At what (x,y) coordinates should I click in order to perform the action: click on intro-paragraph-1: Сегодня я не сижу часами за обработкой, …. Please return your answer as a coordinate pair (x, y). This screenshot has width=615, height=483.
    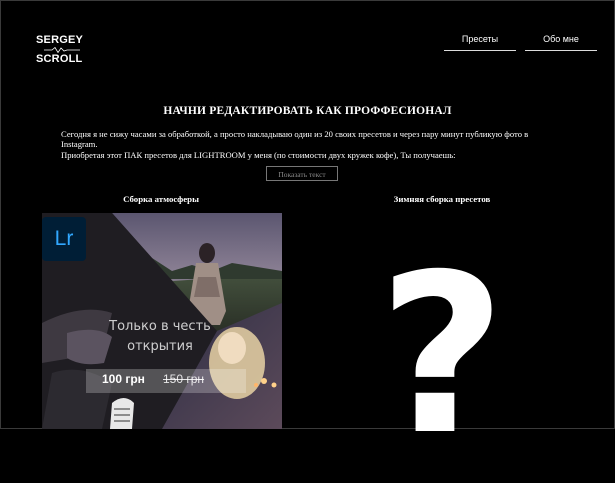
    Looking at the image, I should click on (295, 139).